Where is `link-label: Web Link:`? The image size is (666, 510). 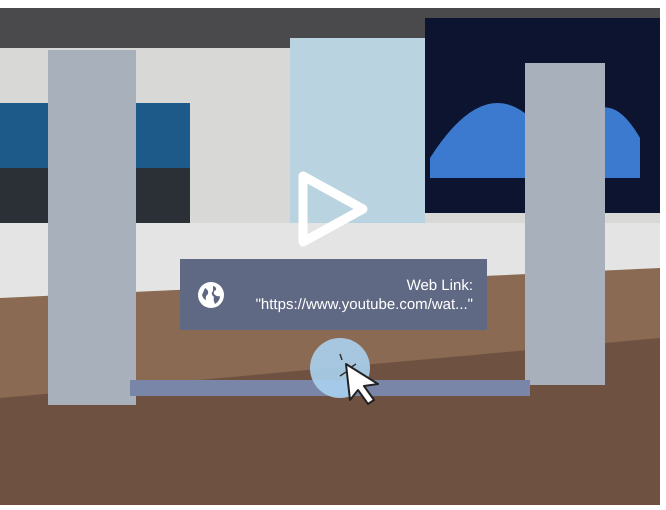
link-label: Web Link: is located at coordinates (439, 285).